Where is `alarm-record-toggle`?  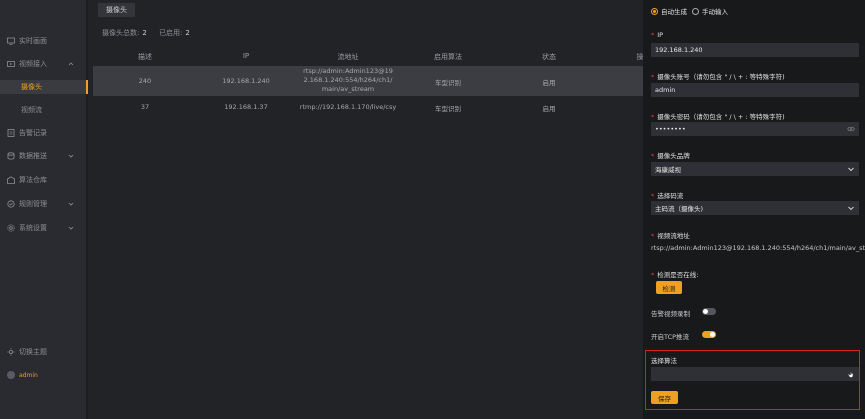 alarm-record-toggle is located at coordinates (709, 311).